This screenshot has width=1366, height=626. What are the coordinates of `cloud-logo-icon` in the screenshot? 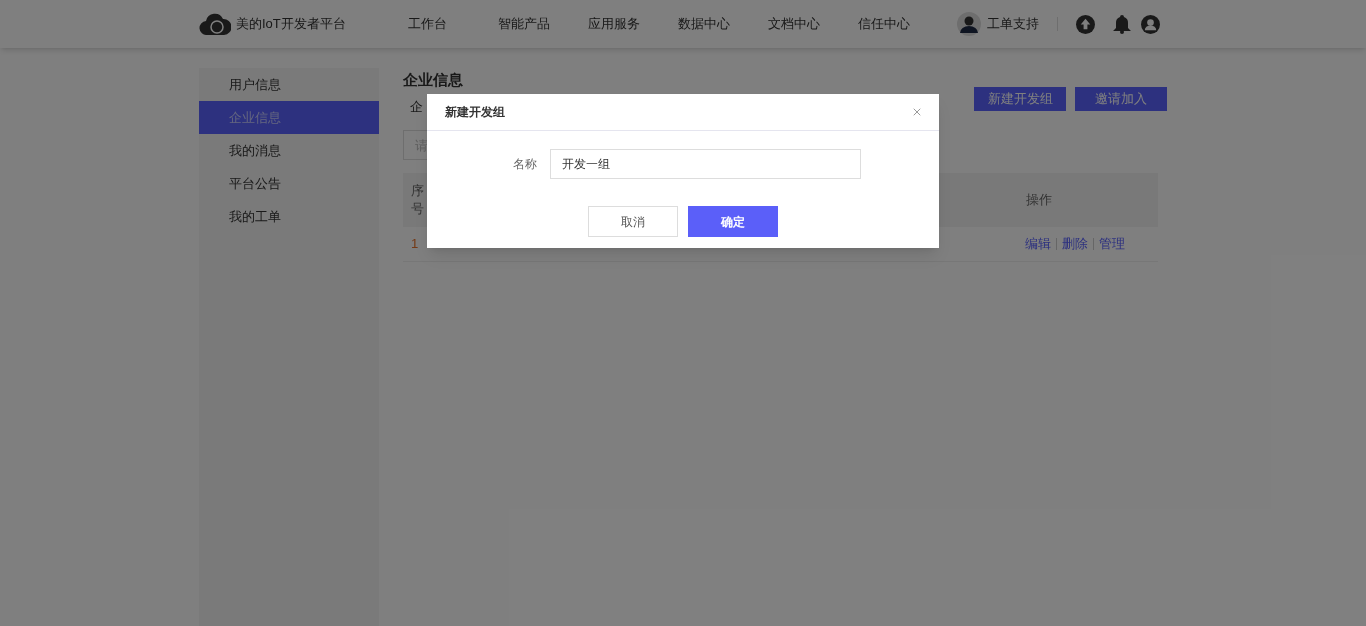 It's located at (215, 24).